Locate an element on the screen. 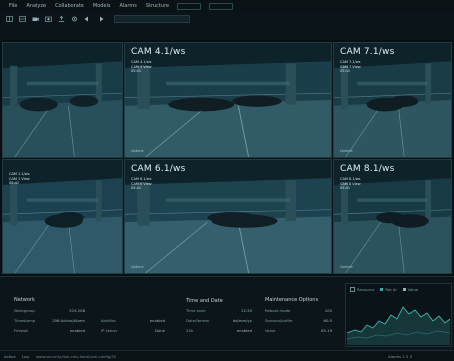 The width and height of the screenshot is (454, 361). resource-chart-panel: Resource Ret Al Value is located at coordinates (398, 315).